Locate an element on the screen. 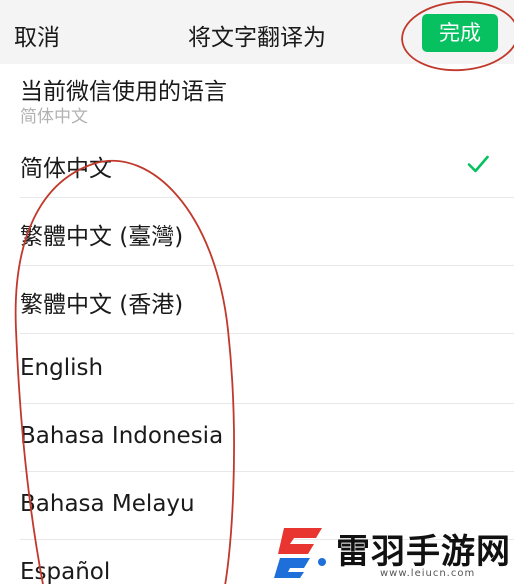 The width and height of the screenshot is (514, 584). language-option-label: English is located at coordinates (62, 368).